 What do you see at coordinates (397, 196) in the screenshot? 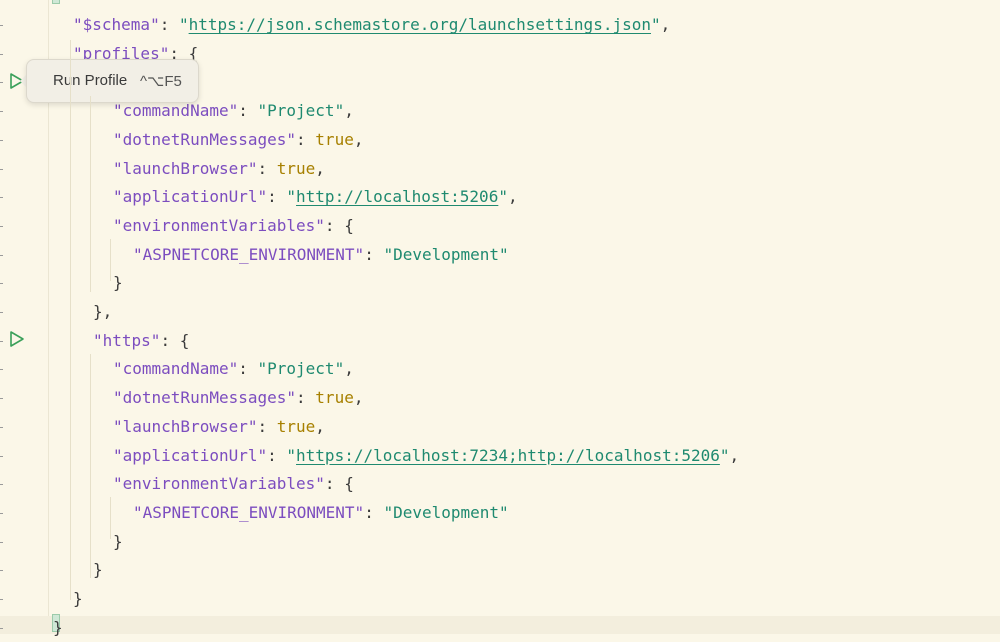
I see `json-url-link: http://localhost:5206` at bounding box center [397, 196].